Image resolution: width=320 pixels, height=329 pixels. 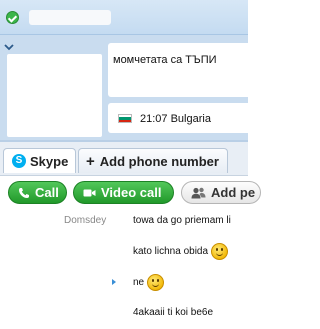 I want to click on message-text: kato lichna obida, so click(x=171, y=252).